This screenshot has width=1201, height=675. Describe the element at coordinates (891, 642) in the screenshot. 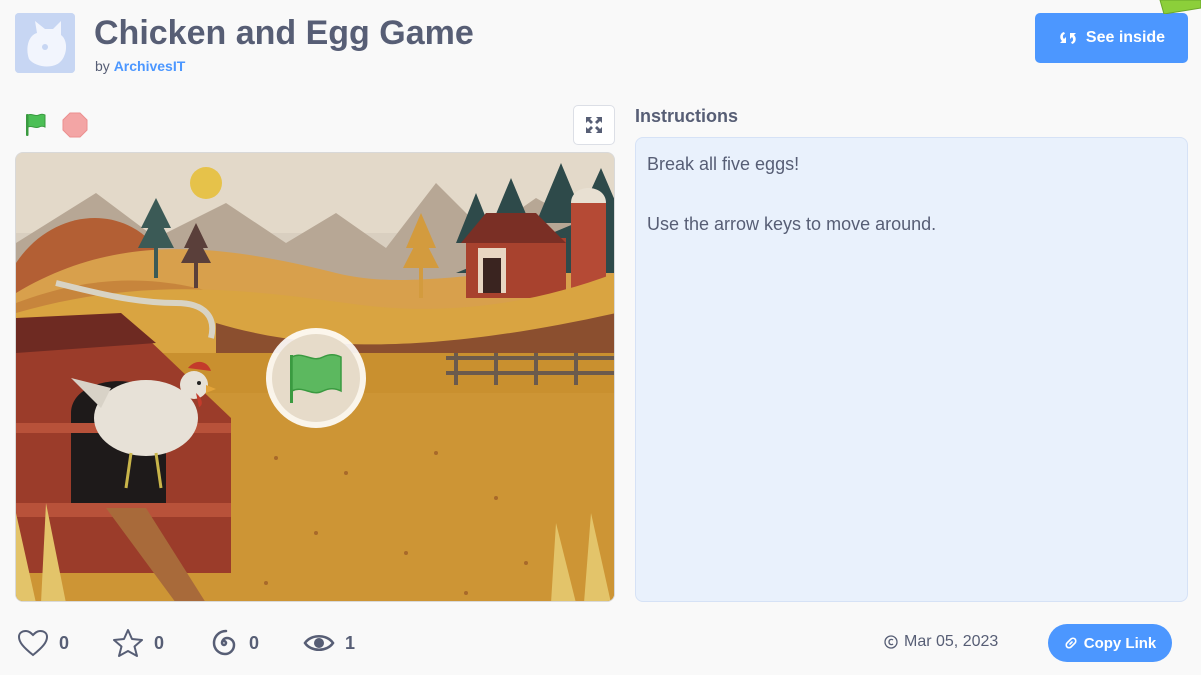

I see `copyright-icon` at that location.